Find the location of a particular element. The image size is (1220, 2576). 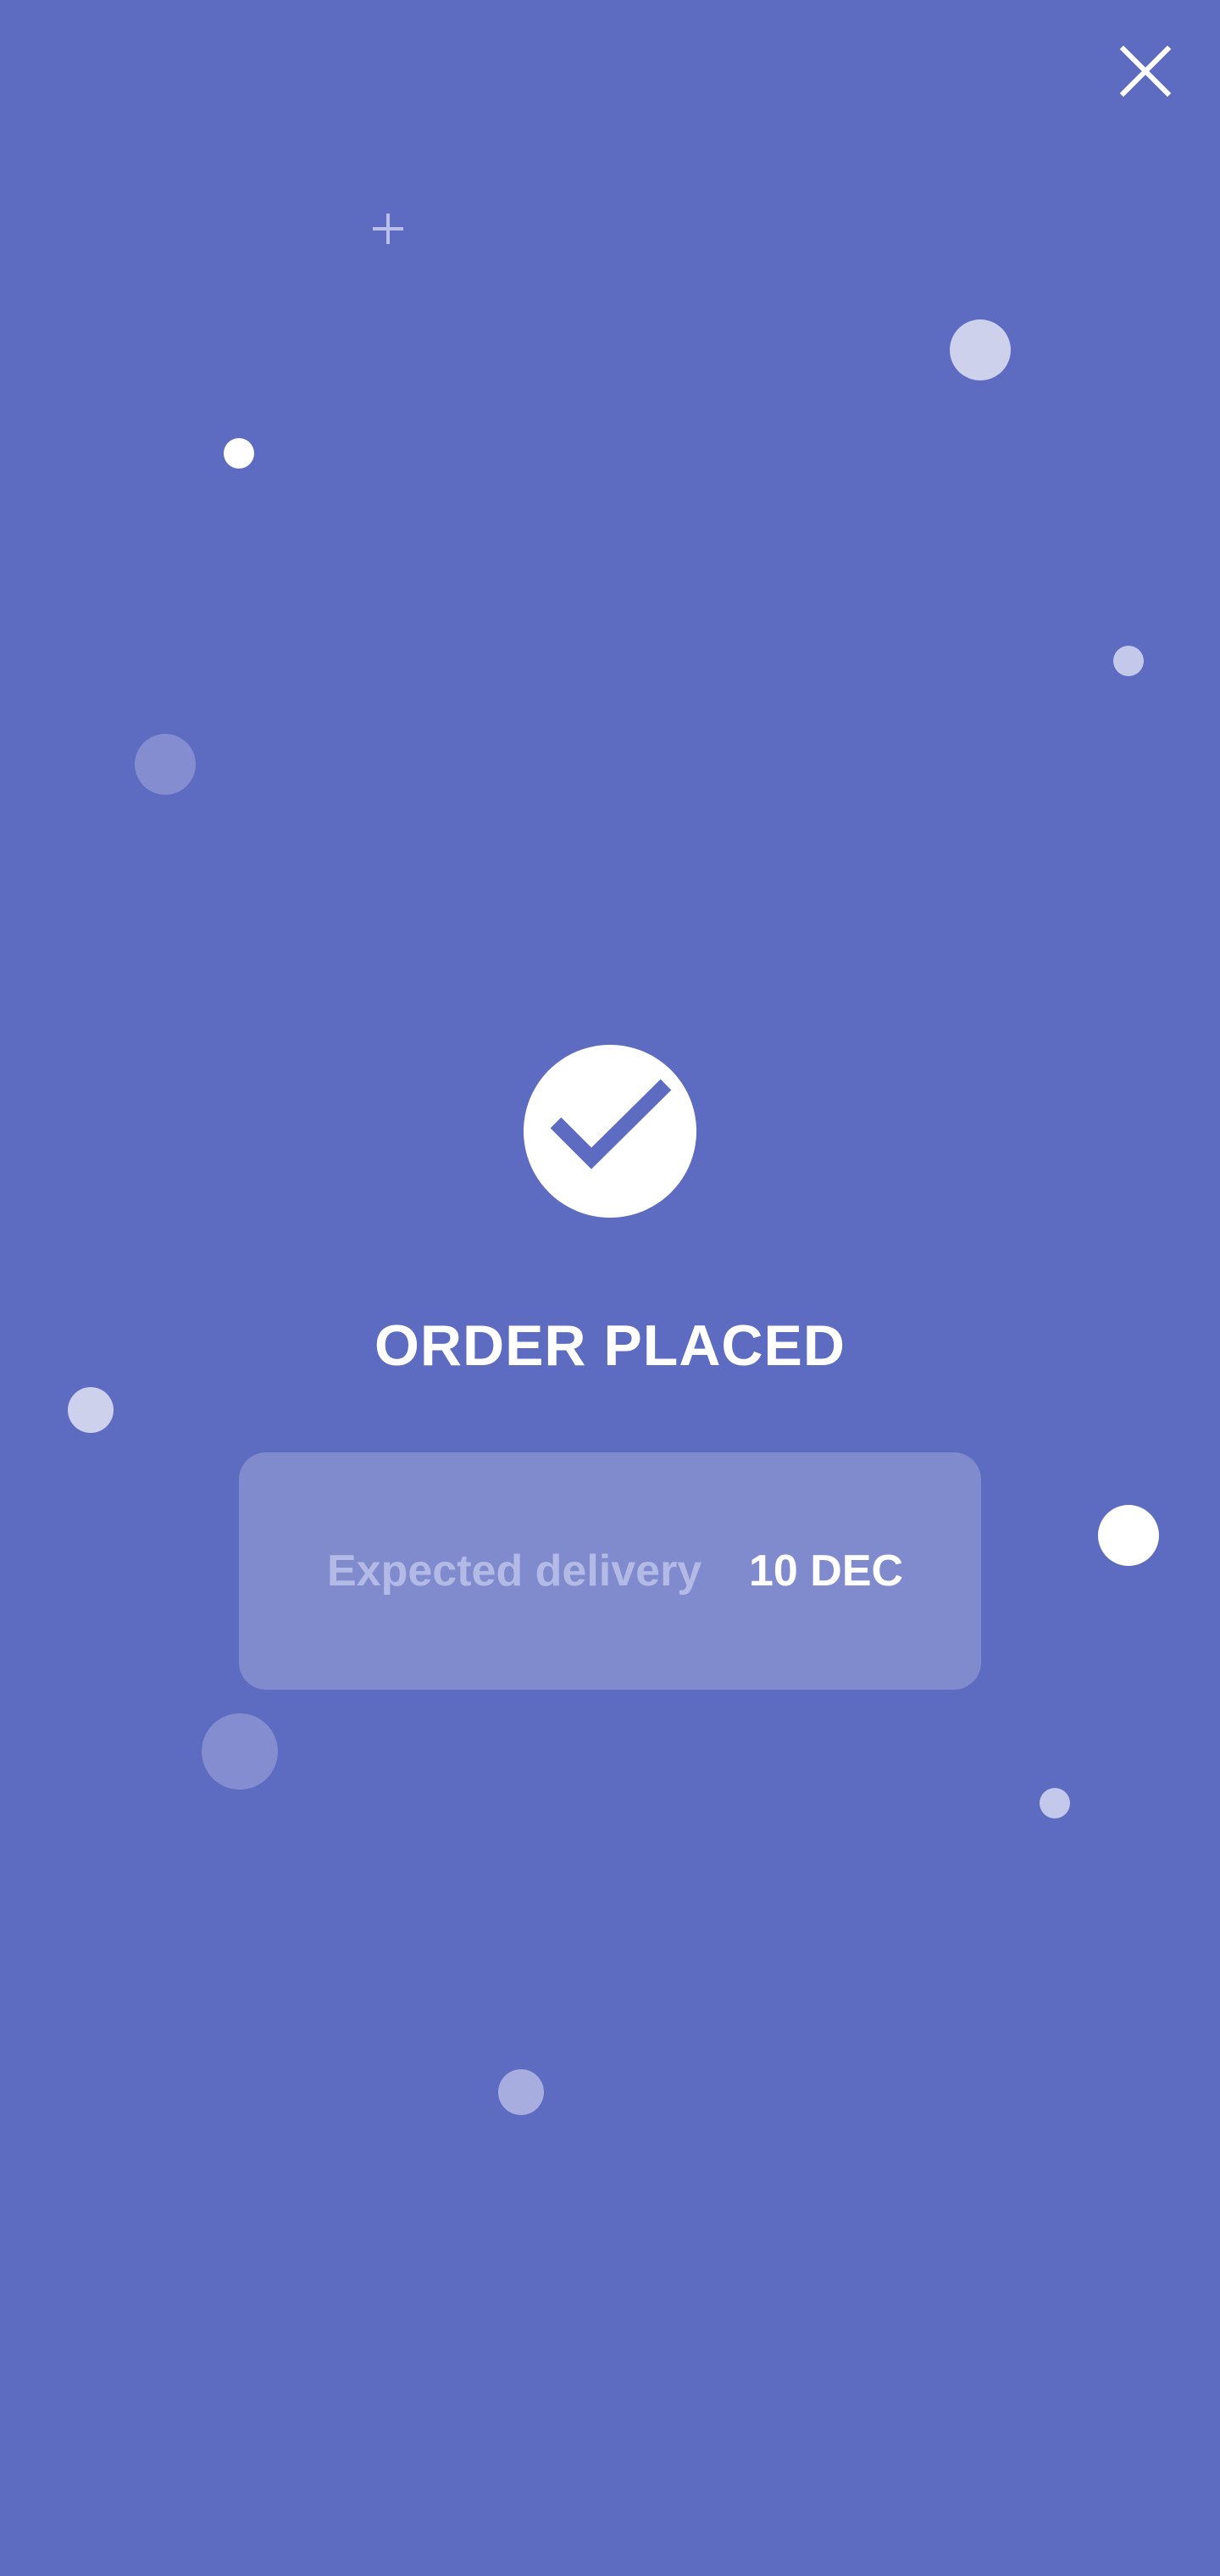

close-icon is located at coordinates (1145, 71).